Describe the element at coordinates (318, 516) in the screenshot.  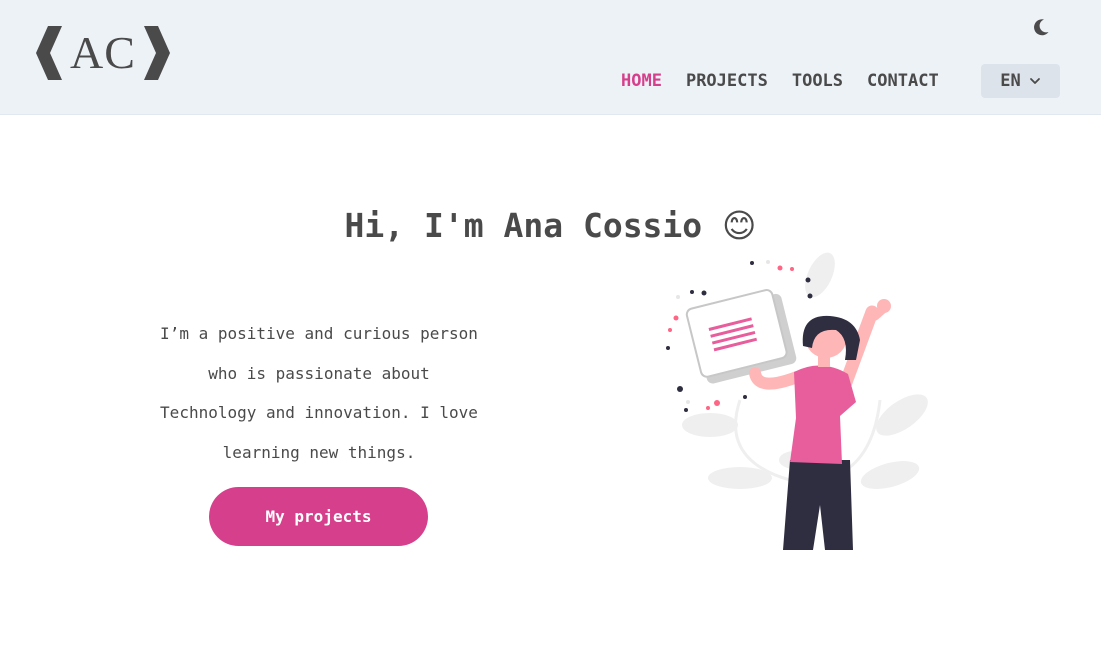
I see `my-projects-button: My projects` at that location.